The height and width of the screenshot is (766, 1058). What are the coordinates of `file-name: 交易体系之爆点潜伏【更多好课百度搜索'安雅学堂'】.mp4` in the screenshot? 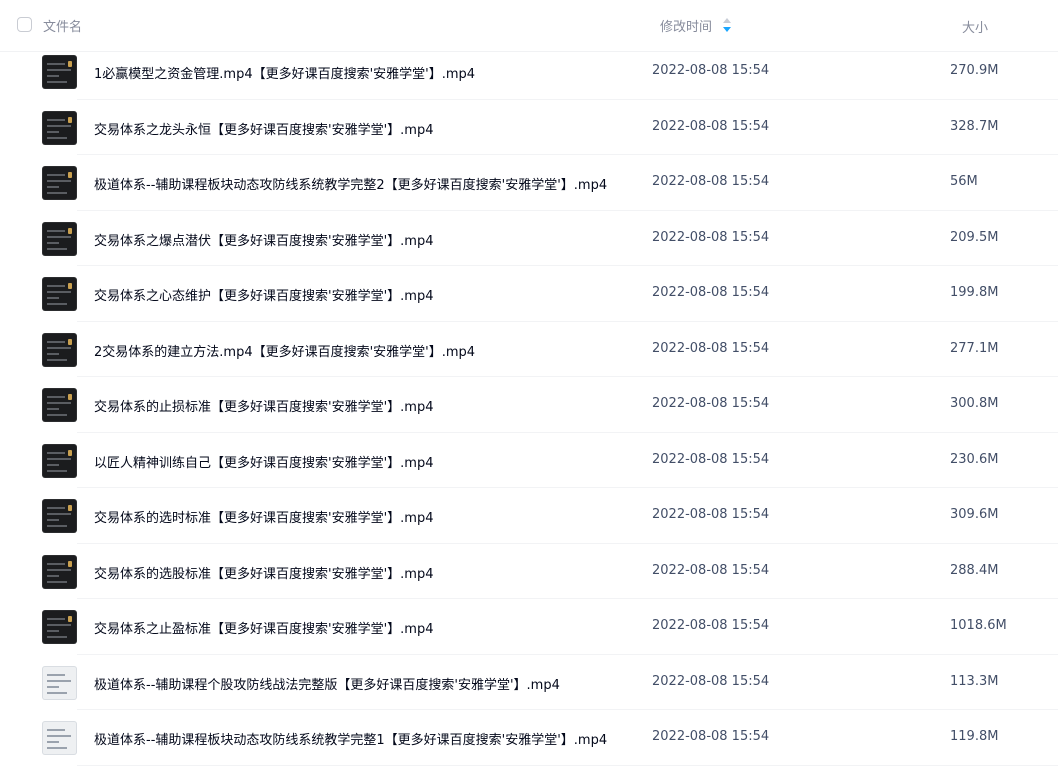 It's located at (263, 239).